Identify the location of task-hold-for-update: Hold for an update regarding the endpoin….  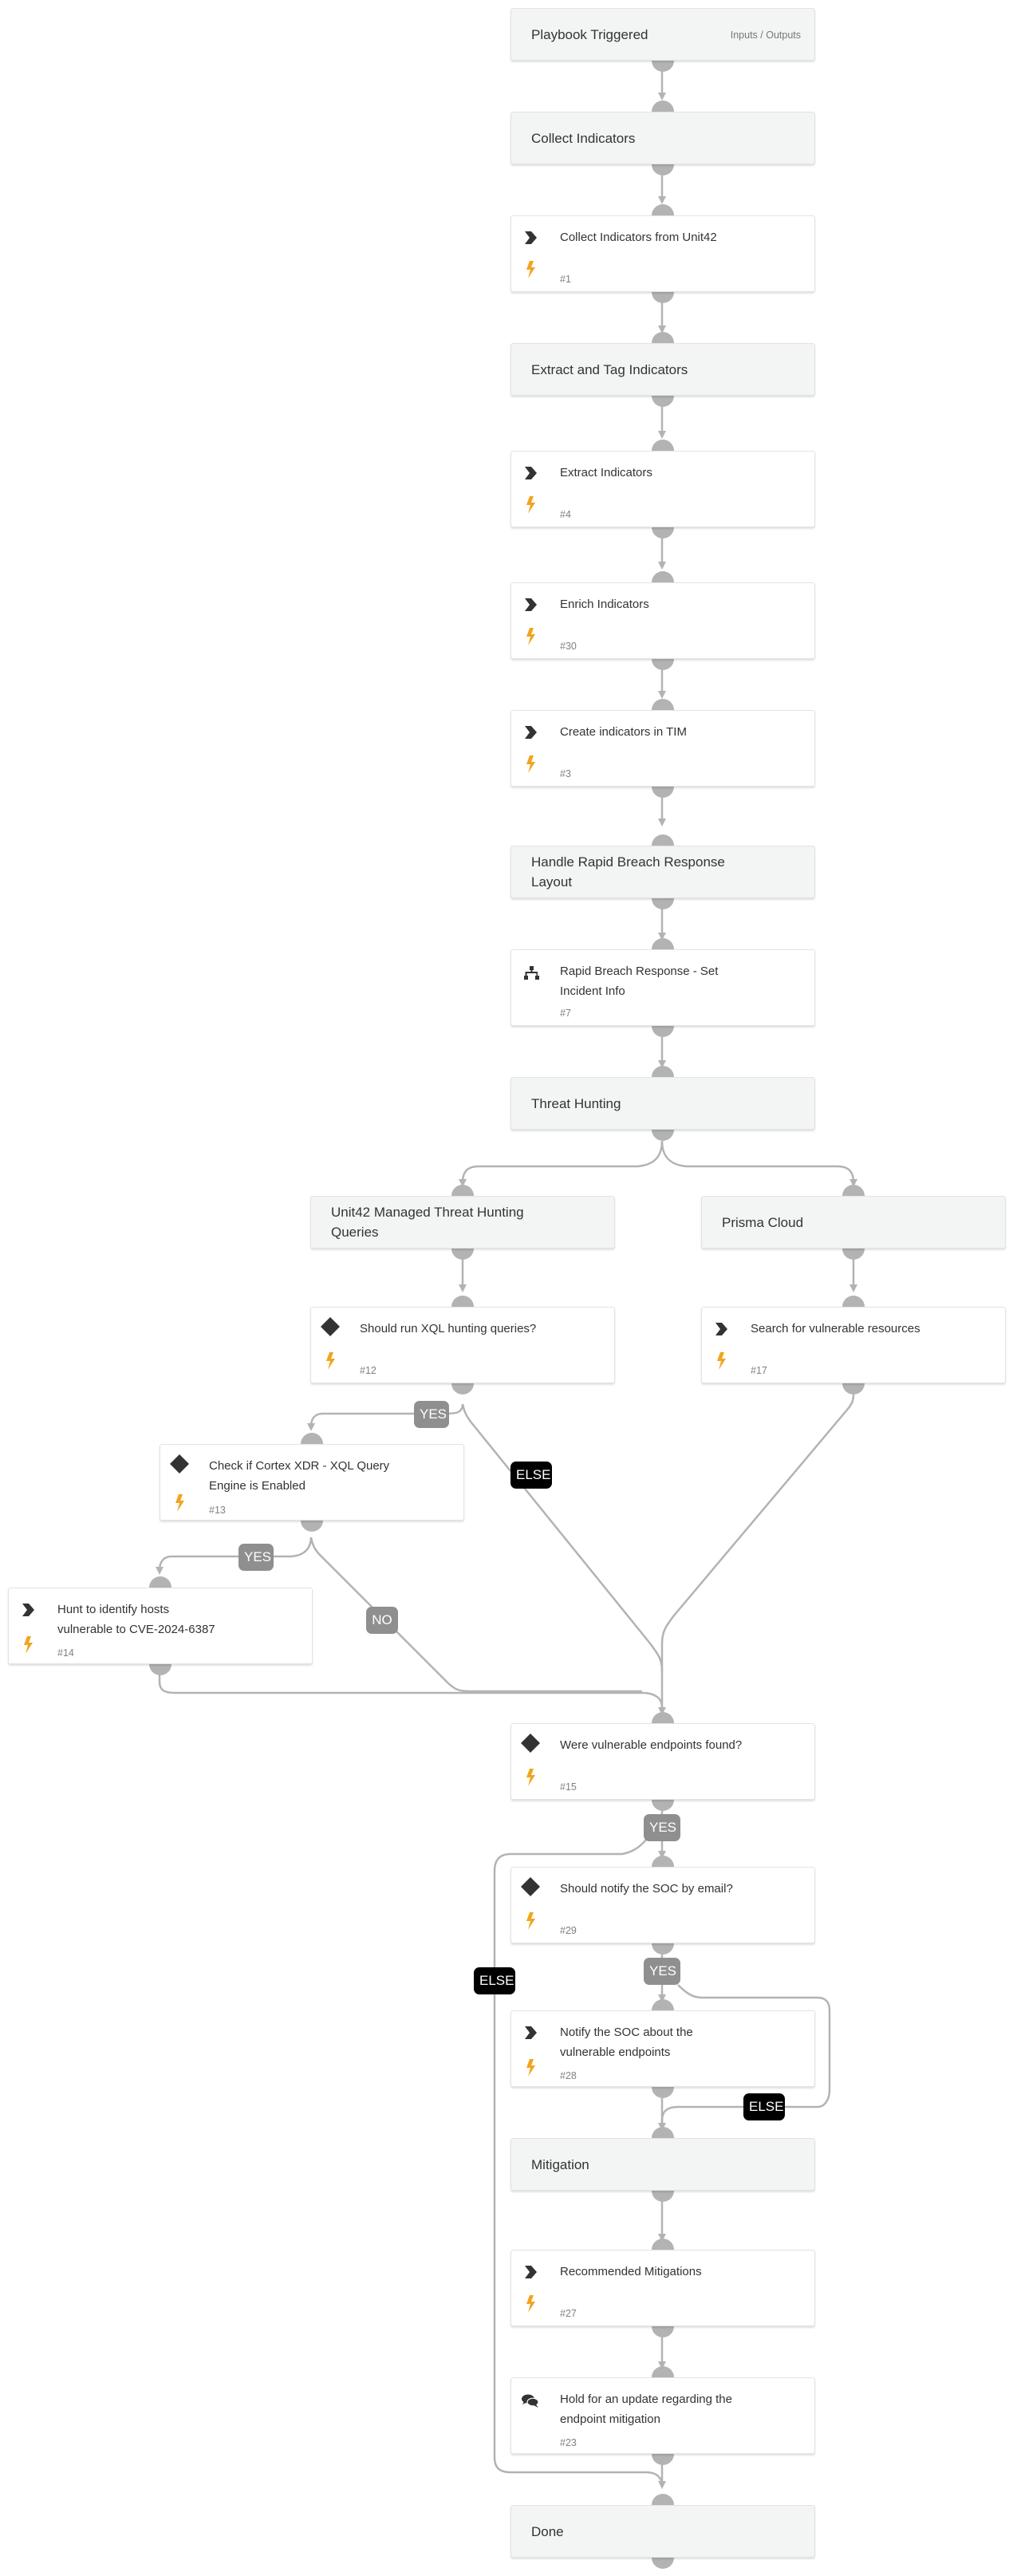
(662, 2416).